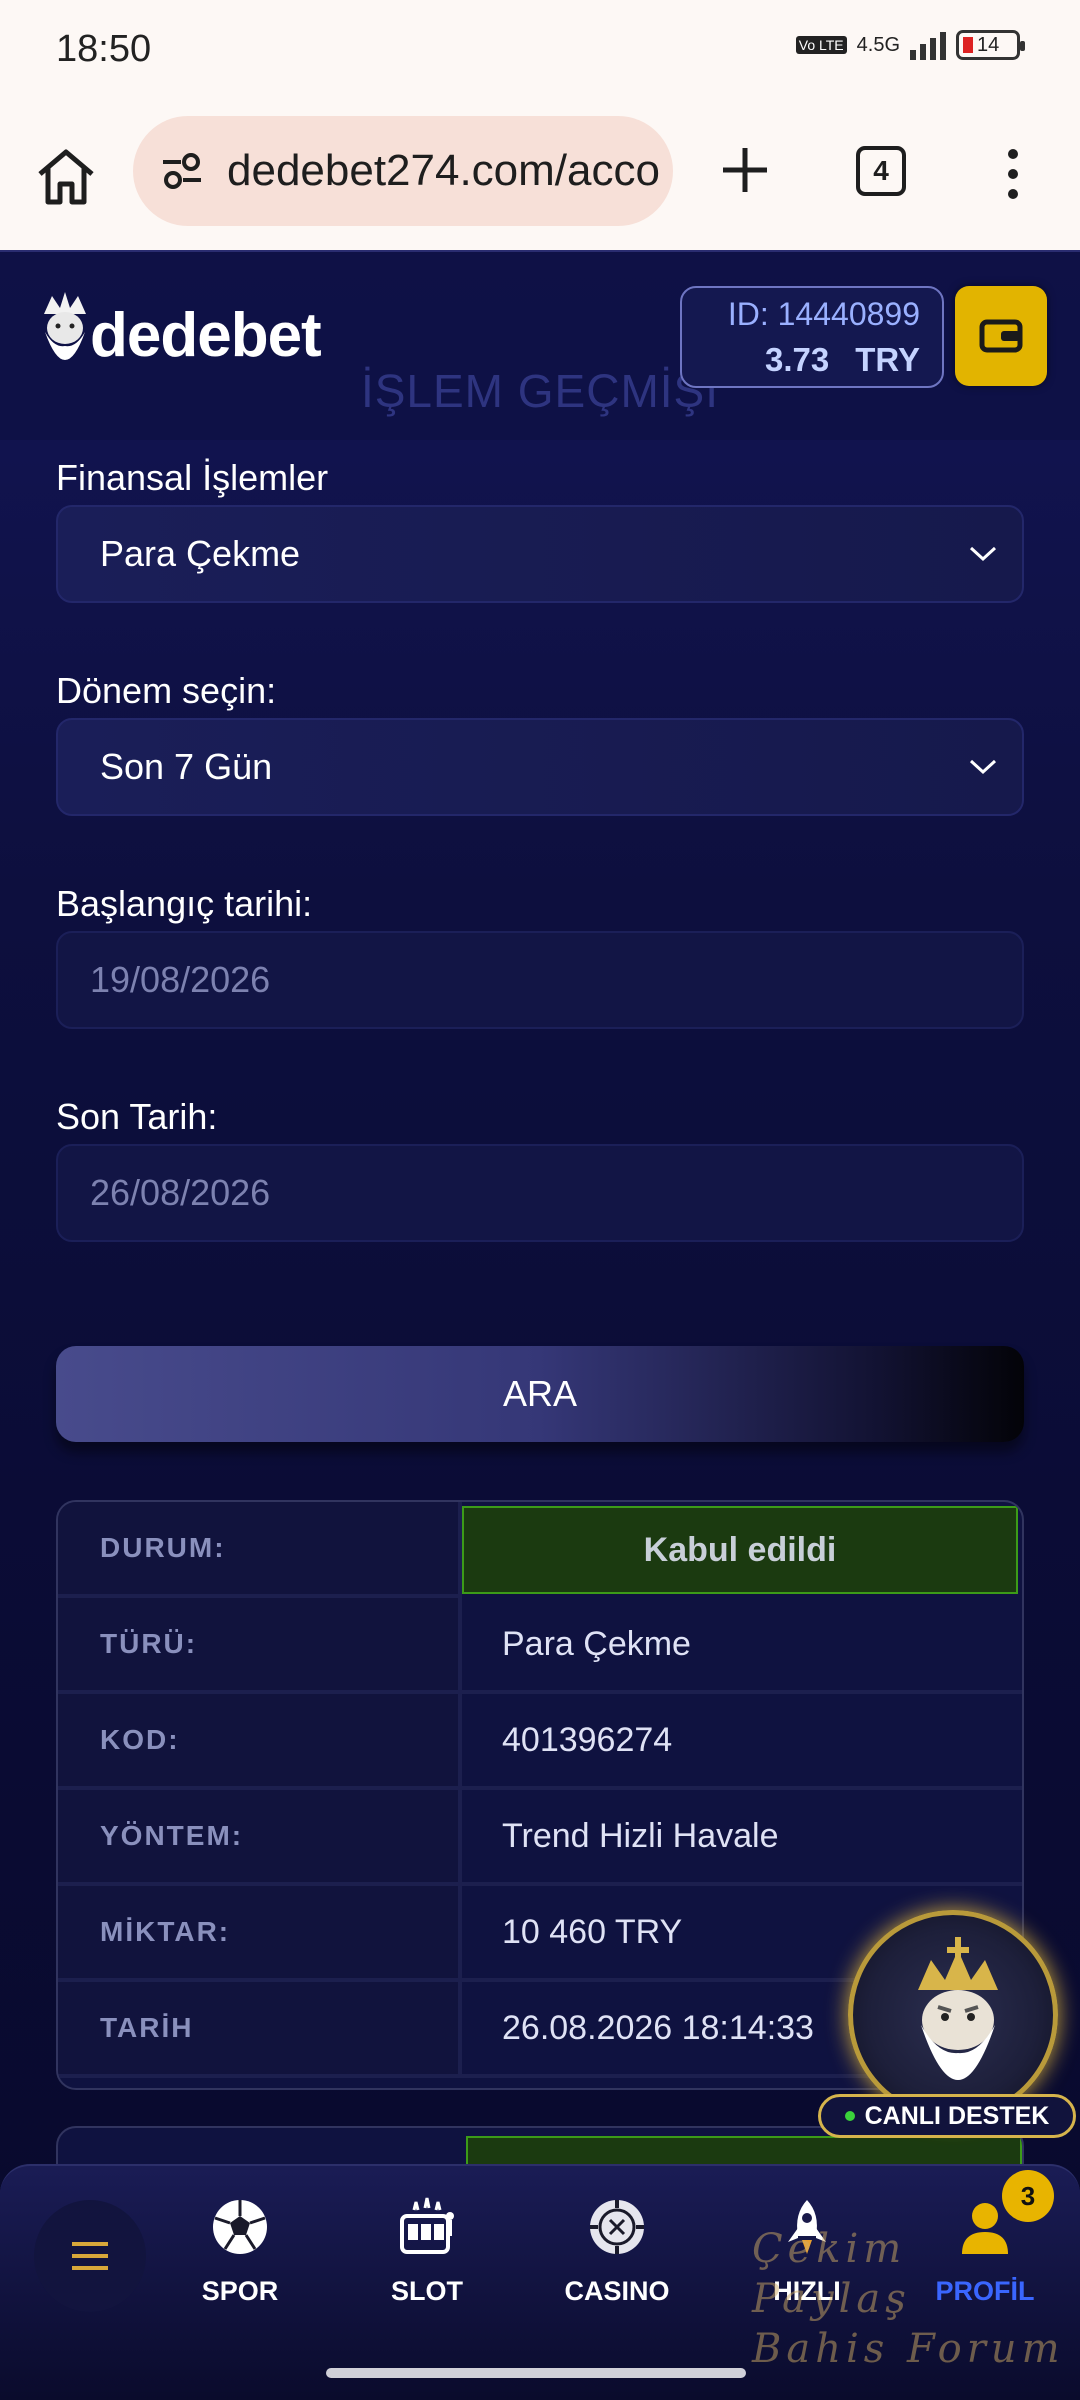 The width and height of the screenshot is (1080, 2400). I want to click on more-menu-icon, so click(1013, 174).